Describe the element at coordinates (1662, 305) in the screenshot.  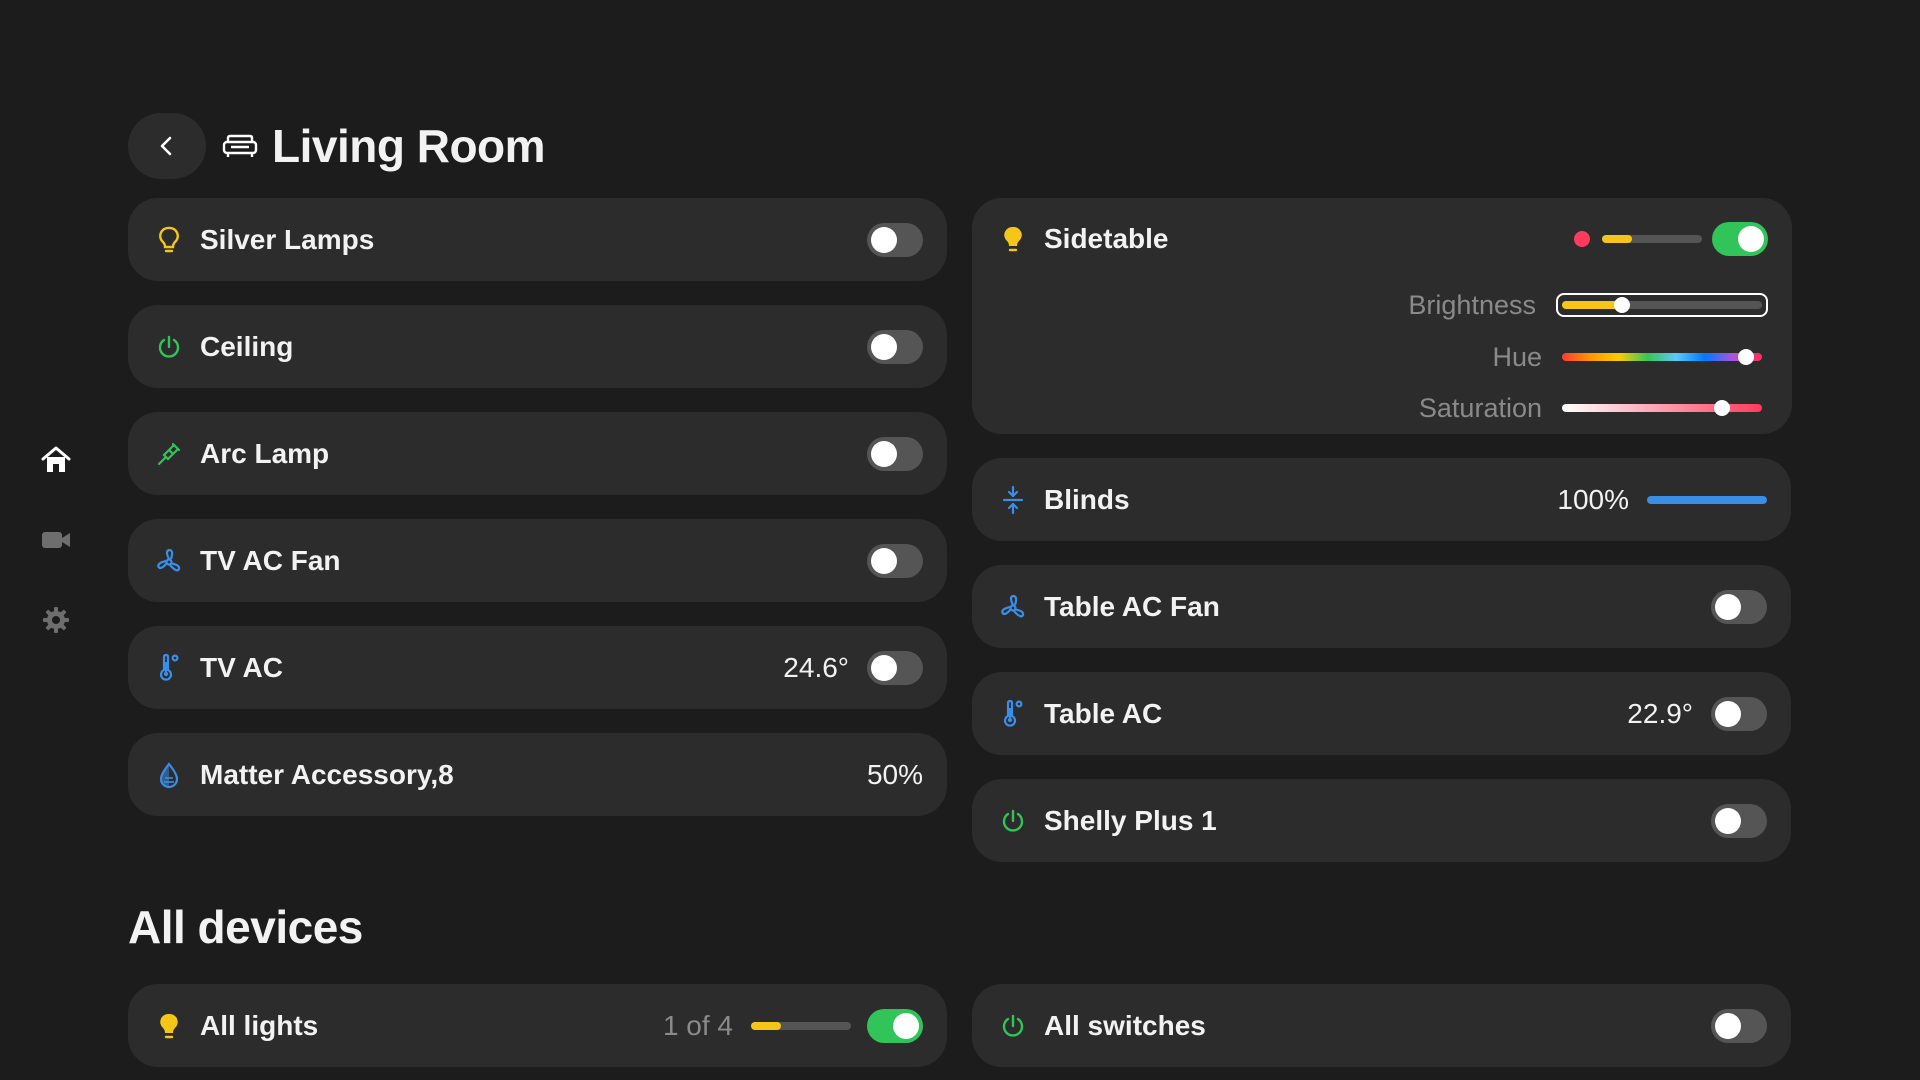
I see `brightness-slider` at that location.